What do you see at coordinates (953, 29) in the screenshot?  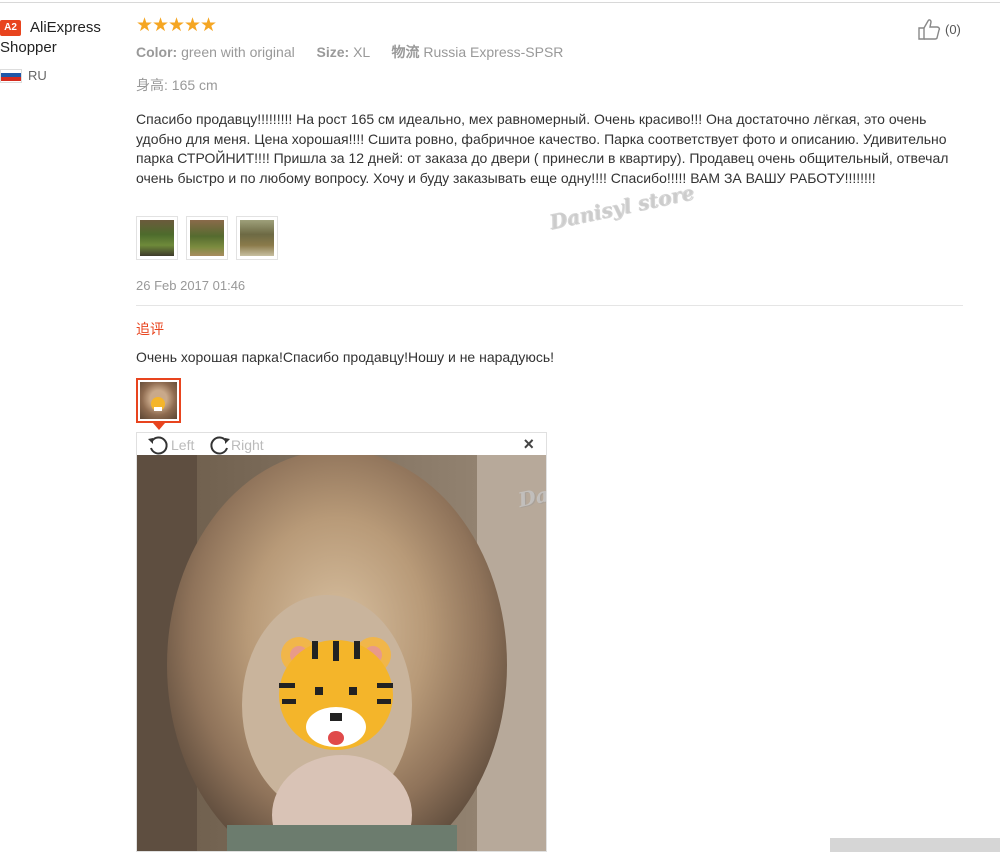 I see `helpful-count: (0)` at bounding box center [953, 29].